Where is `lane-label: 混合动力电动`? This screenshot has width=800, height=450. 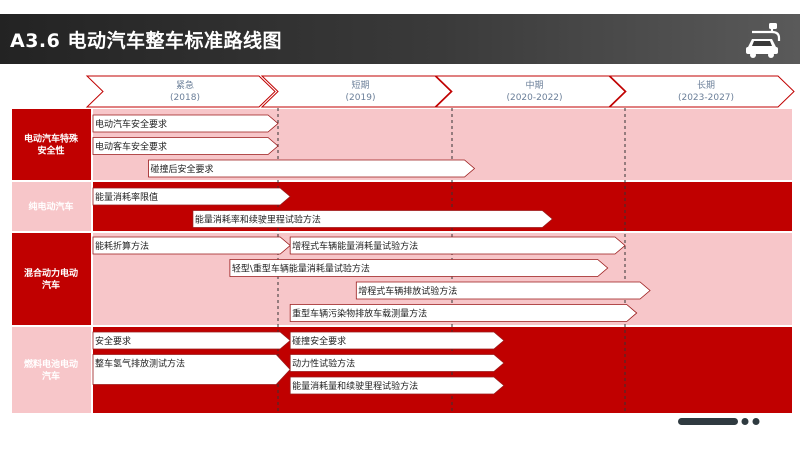
lane-label: 混合动力电动 is located at coordinates (51, 273).